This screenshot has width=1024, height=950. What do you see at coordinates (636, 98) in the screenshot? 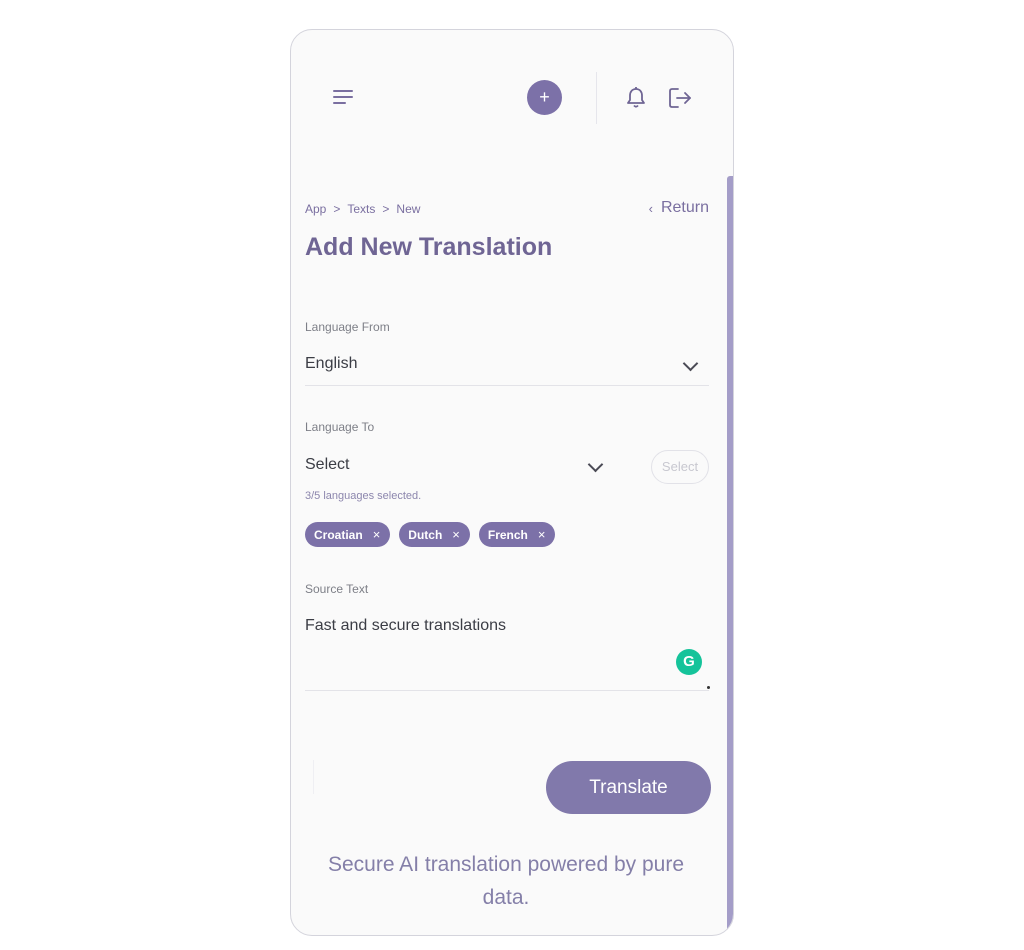
I see `bell-icon` at bounding box center [636, 98].